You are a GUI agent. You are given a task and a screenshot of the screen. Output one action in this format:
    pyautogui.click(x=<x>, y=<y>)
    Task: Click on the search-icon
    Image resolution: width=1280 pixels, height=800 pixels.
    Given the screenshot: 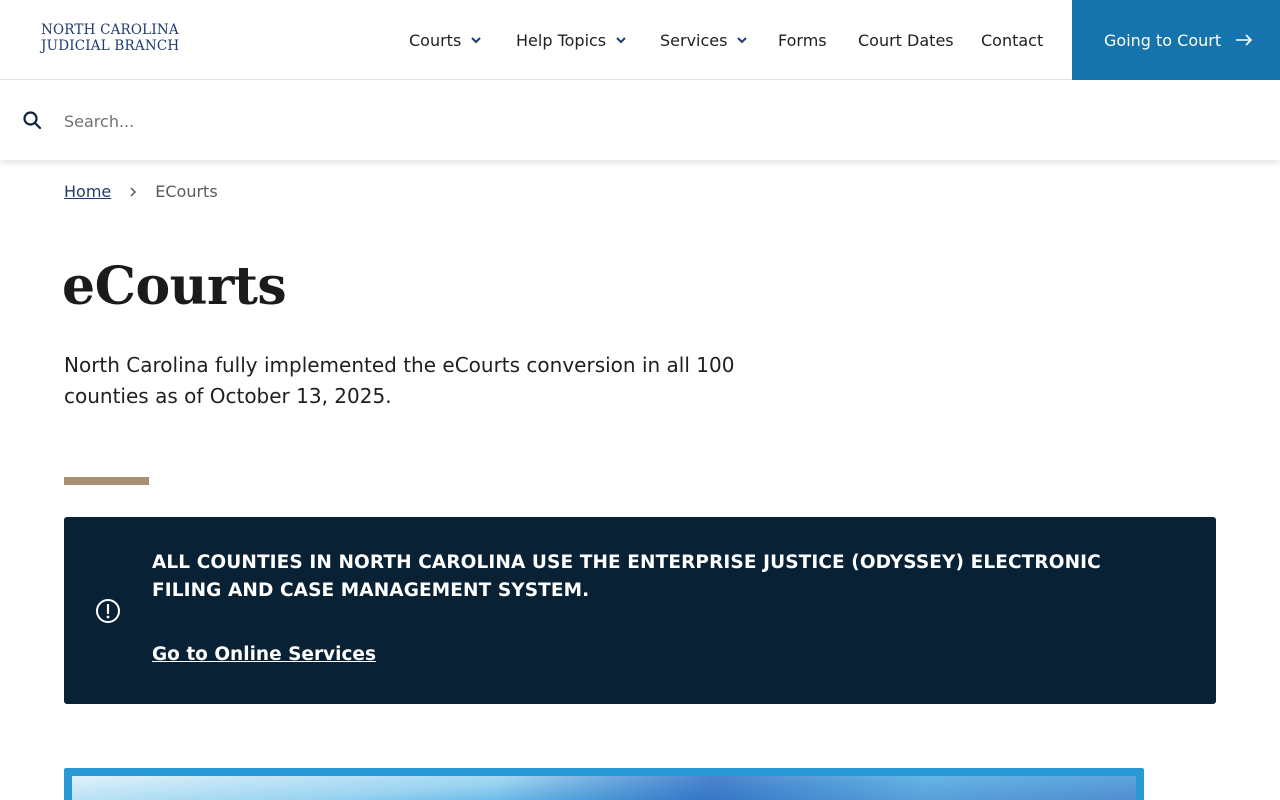 What is the action you would take?
    pyautogui.click(x=32, y=120)
    